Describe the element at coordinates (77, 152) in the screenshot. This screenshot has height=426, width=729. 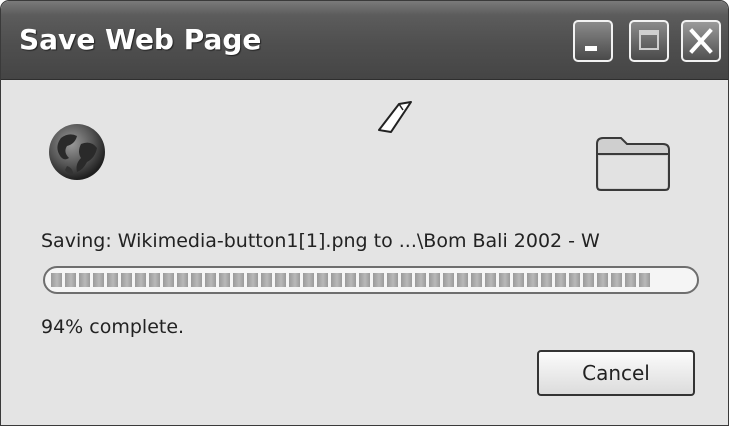
I see `globe-icon` at that location.